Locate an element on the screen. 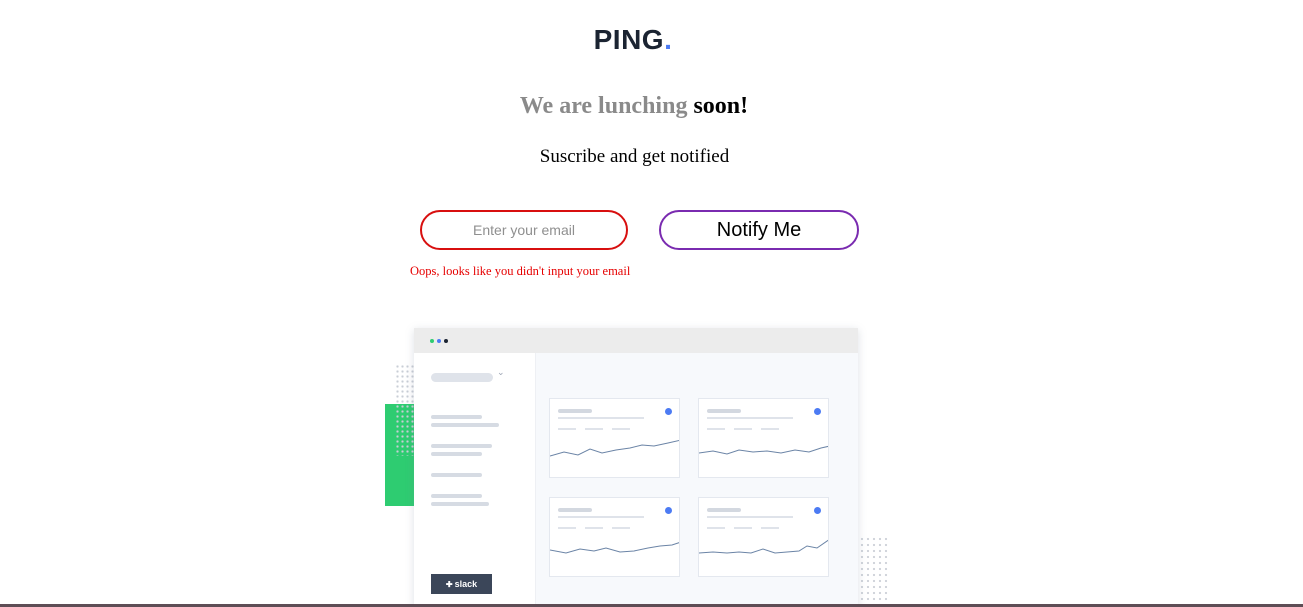 This screenshot has height=607, width=1303. slack-icon: ✚ is located at coordinates (449, 584).